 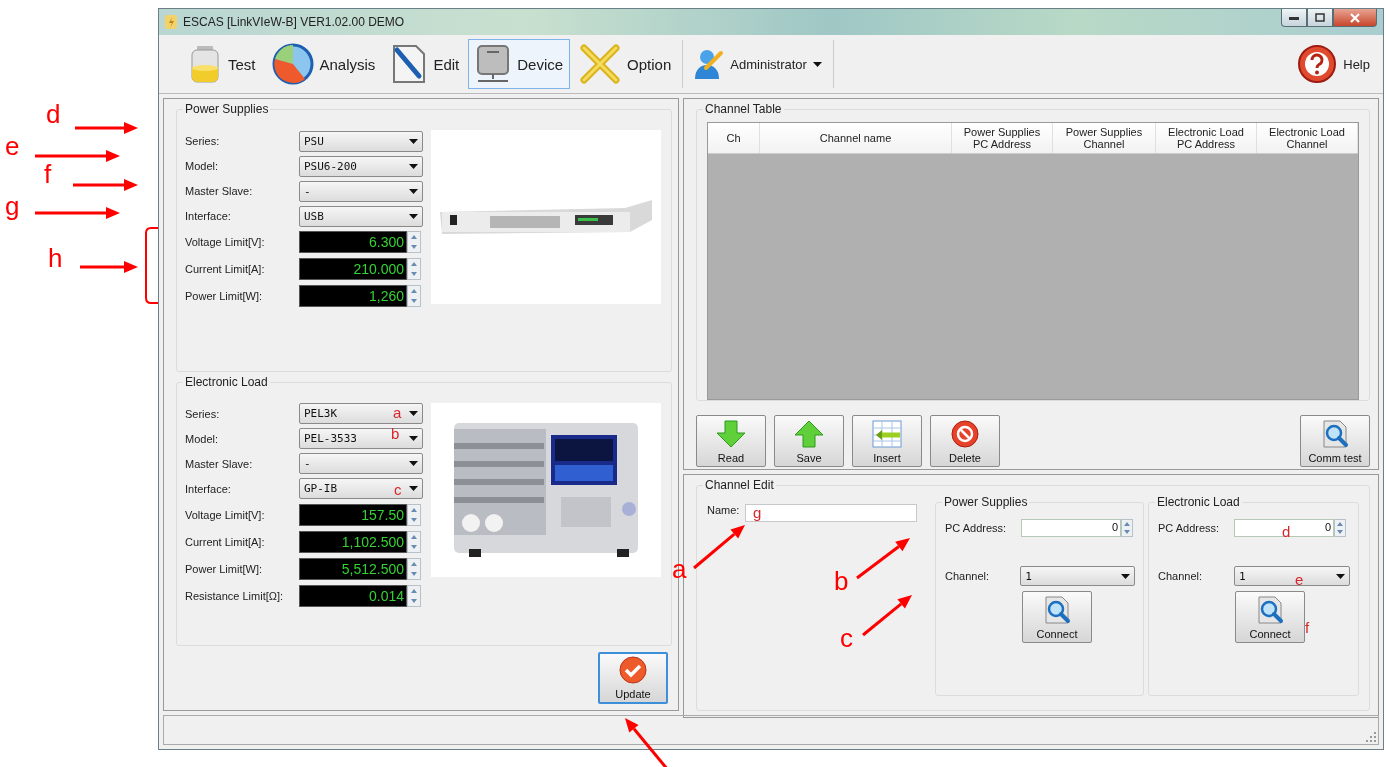 What do you see at coordinates (409, 64) in the screenshot?
I see `document-pencil-icon` at bounding box center [409, 64].